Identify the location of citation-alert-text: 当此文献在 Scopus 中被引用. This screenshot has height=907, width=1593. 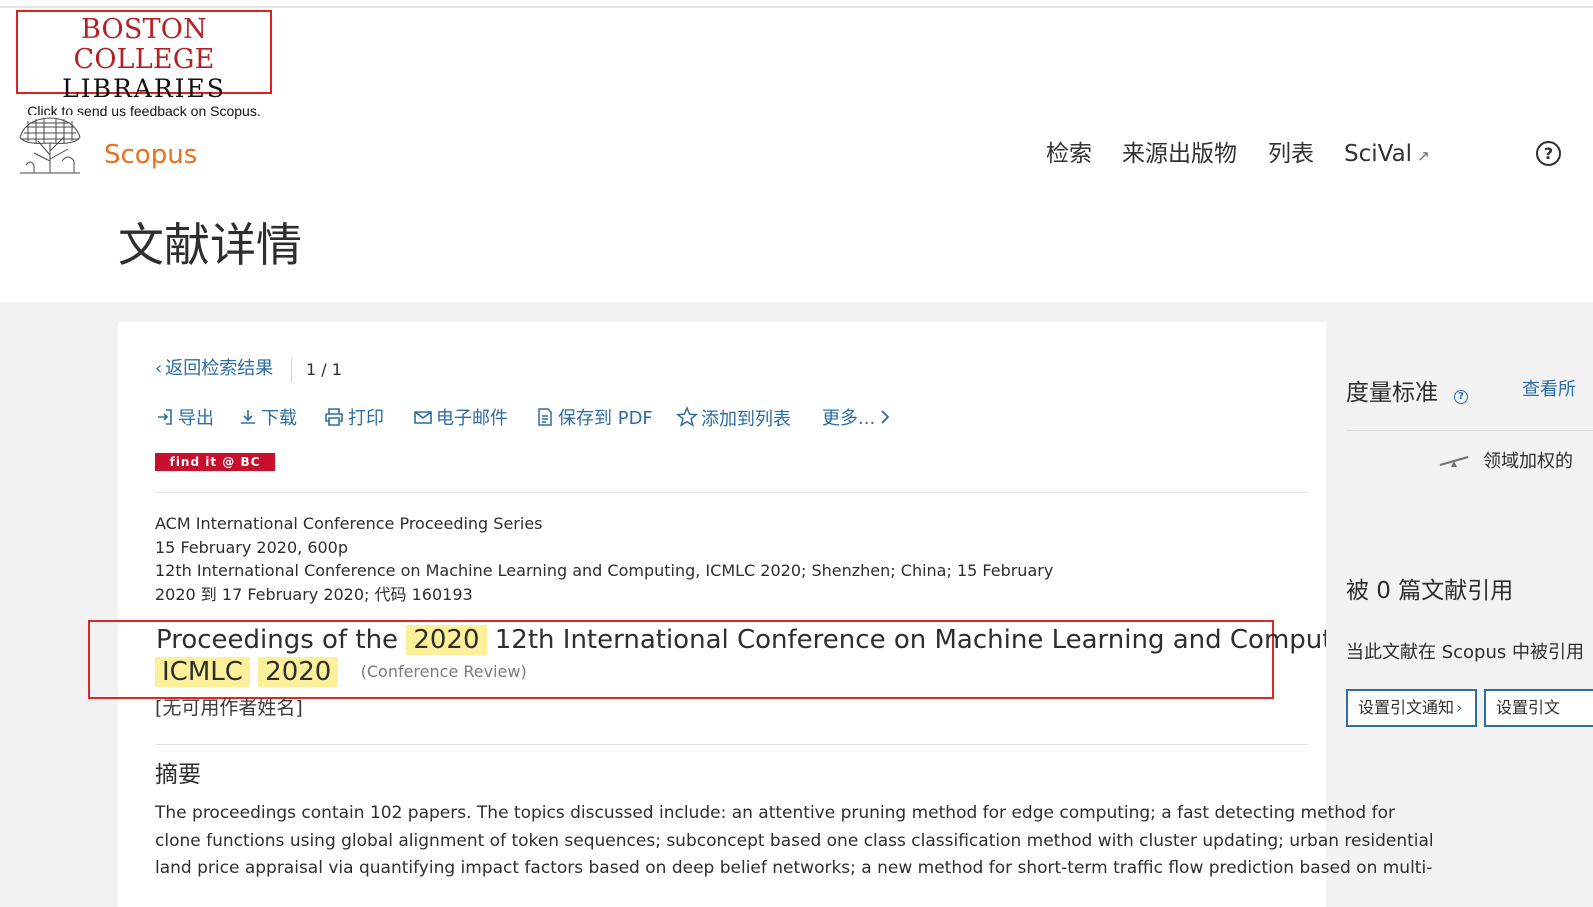
(1465, 652).